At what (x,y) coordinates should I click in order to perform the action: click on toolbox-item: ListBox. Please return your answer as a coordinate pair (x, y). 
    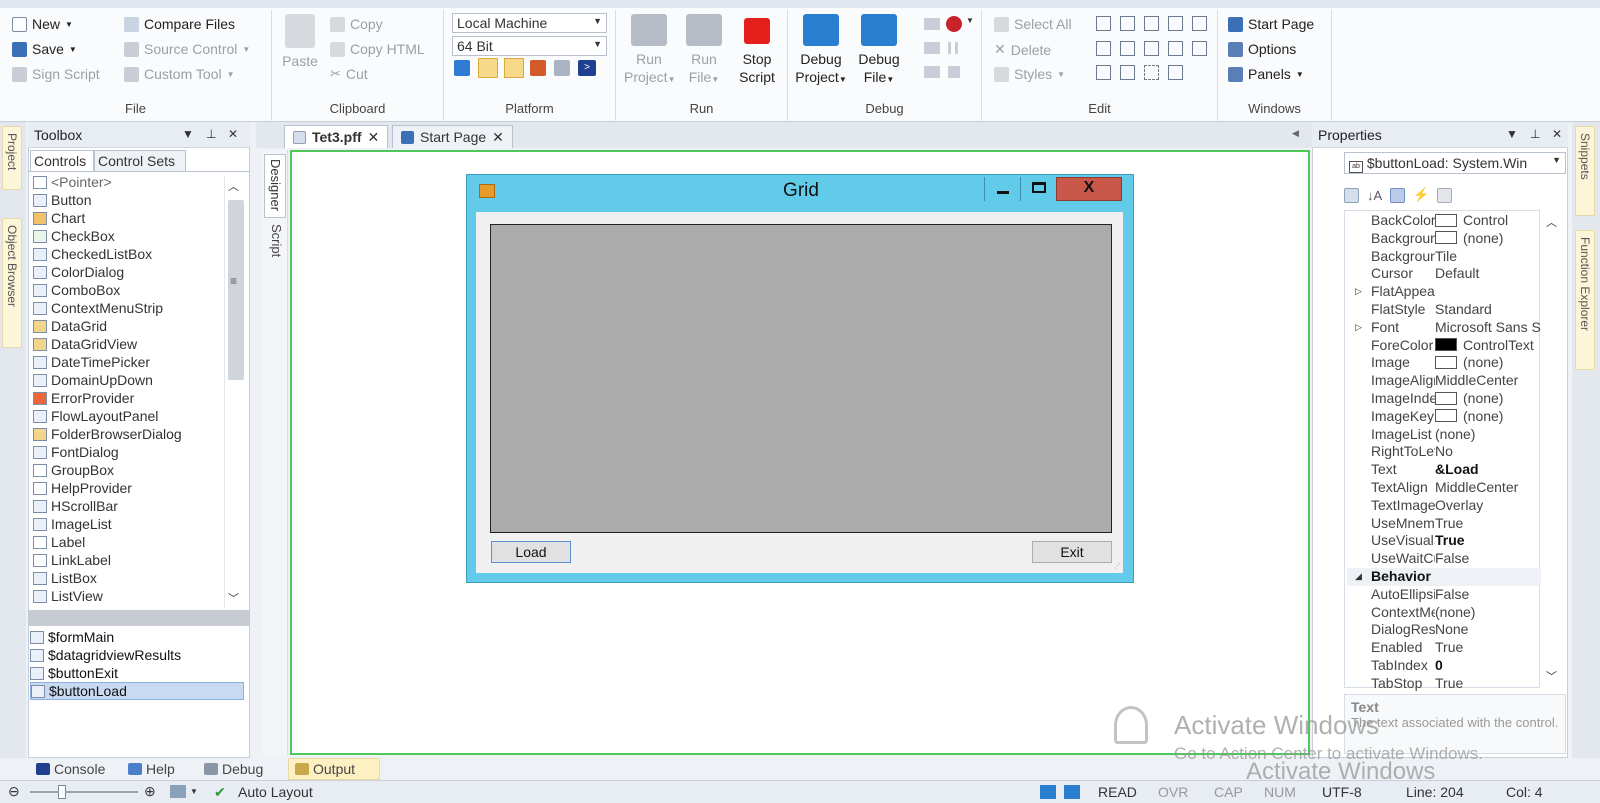
    Looking at the image, I should click on (65, 578).